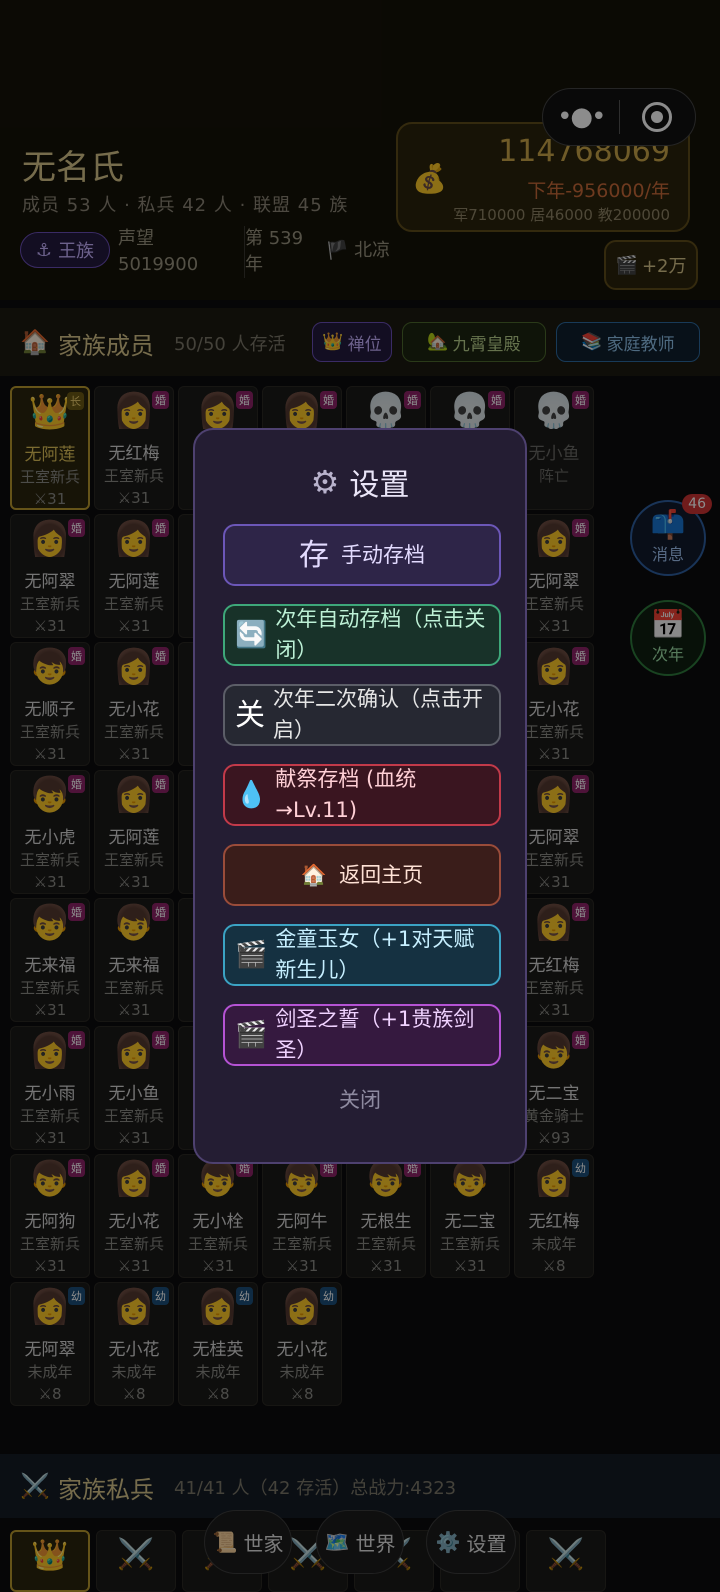 The image size is (720, 1592). Describe the element at coordinates (598, 191) in the screenshot. I see `treasury-next-year: 下年-956000/年` at that location.